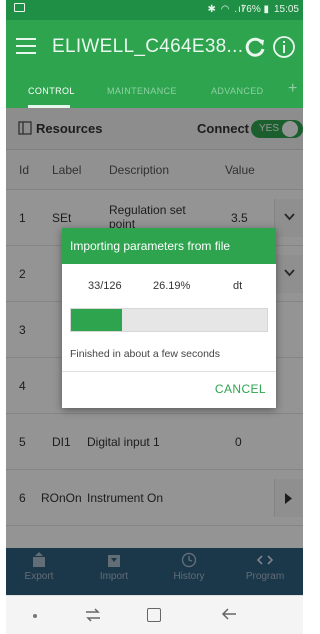 This screenshot has height=634, width=320. Describe the element at coordinates (237, 91) in the screenshot. I see `tab-advanced: ADVANCED` at that location.